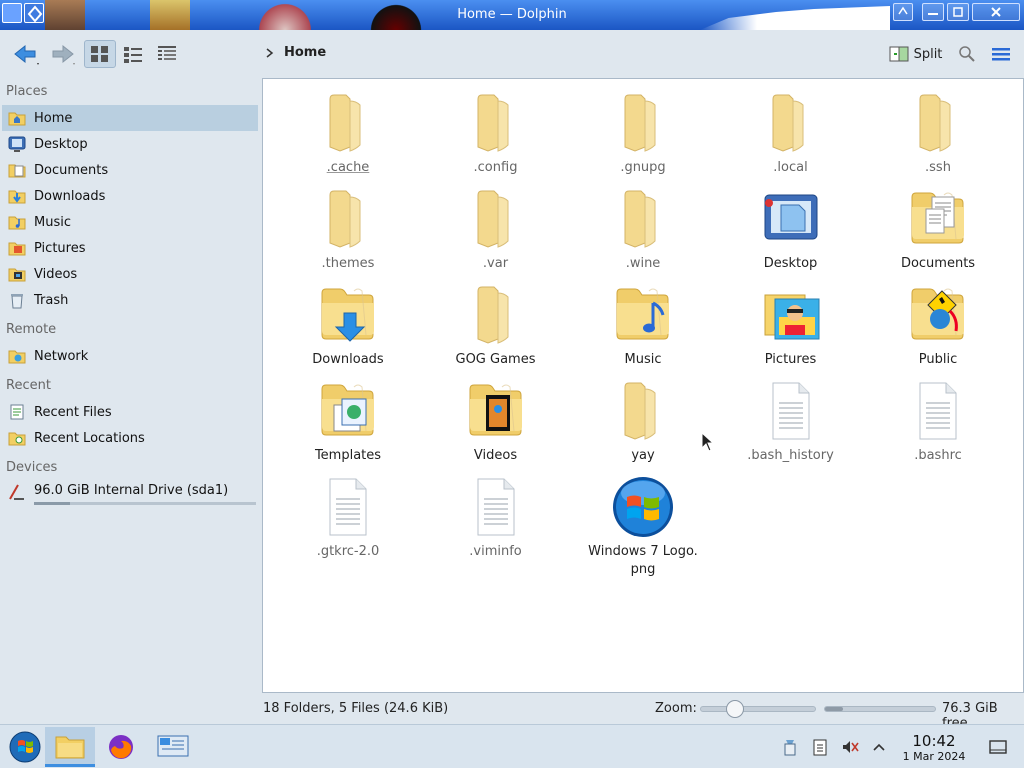 Image resolution: width=1024 pixels, height=768 pixels. What do you see at coordinates (17, 197) in the screenshot?
I see `downloads-icon` at bounding box center [17, 197].